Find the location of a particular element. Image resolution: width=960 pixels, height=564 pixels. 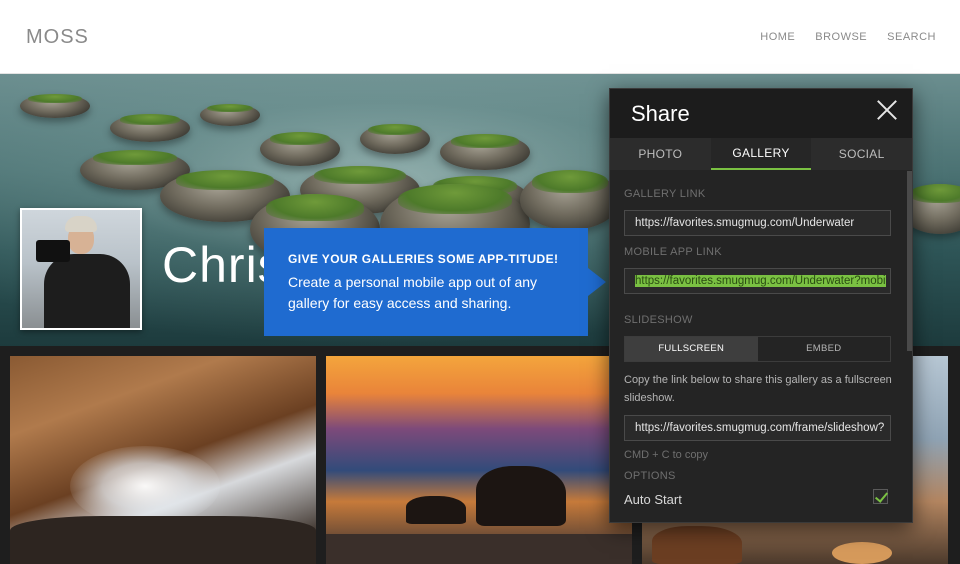

share-tabs: PHOTO GALLERY SOCIAL is located at coordinates (761, 154).